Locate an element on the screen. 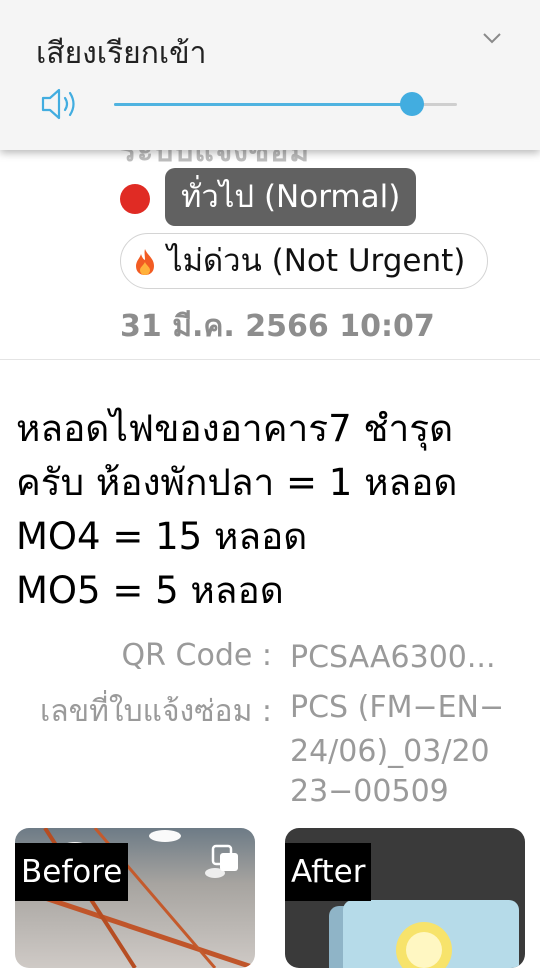 This screenshot has height=968, width=540. description-line: MO4 = 15 หลอด is located at coordinates (162, 536).